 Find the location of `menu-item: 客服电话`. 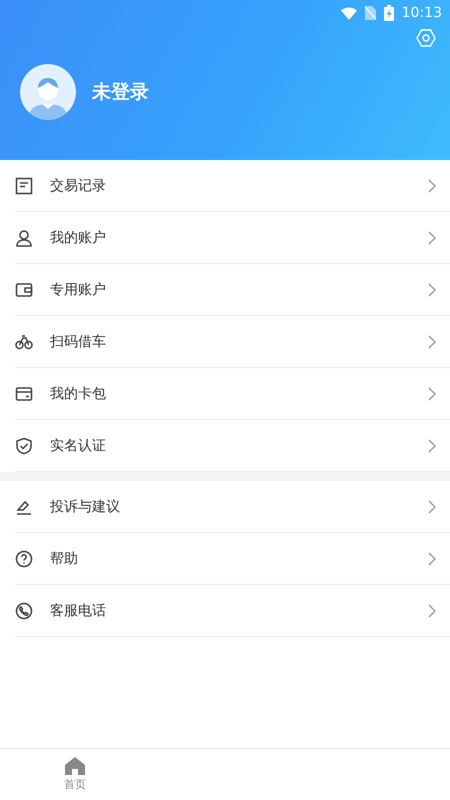

menu-item: 客服电话 is located at coordinates (232, 611).